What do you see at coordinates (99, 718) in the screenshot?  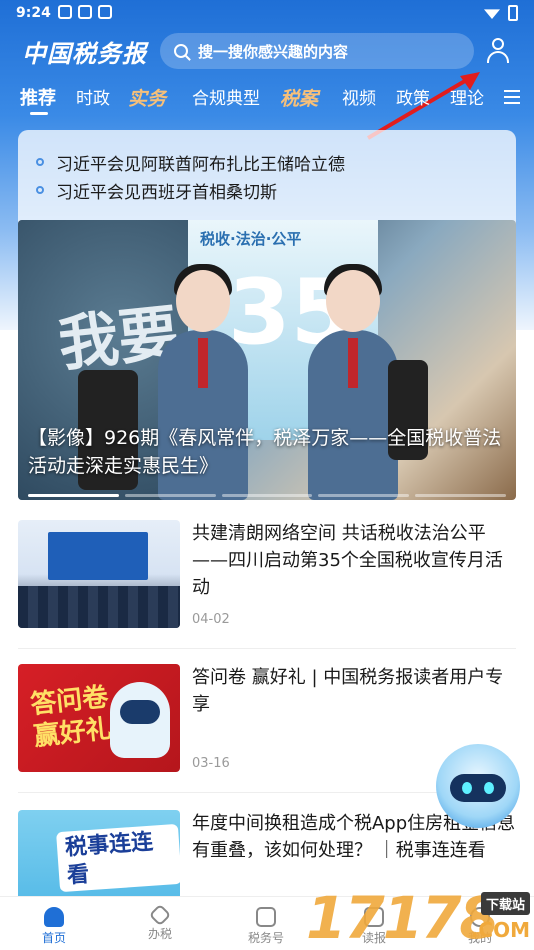 I see `article-thumbnail: 答问卷赢好礼` at bounding box center [99, 718].